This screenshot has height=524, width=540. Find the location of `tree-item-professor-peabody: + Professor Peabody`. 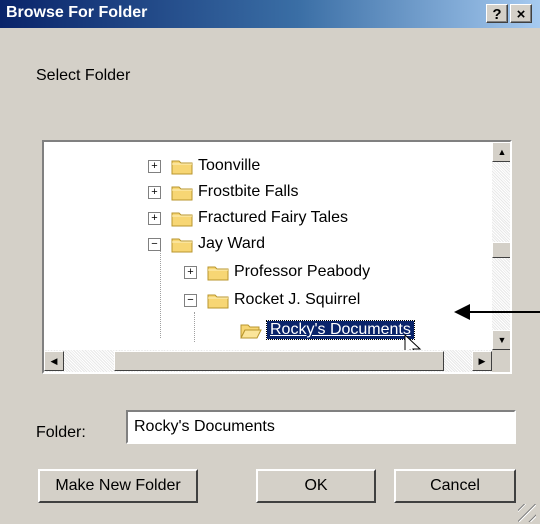

tree-item-professor-peabody: + Professor Peabody is located at coordinates (277, 272).